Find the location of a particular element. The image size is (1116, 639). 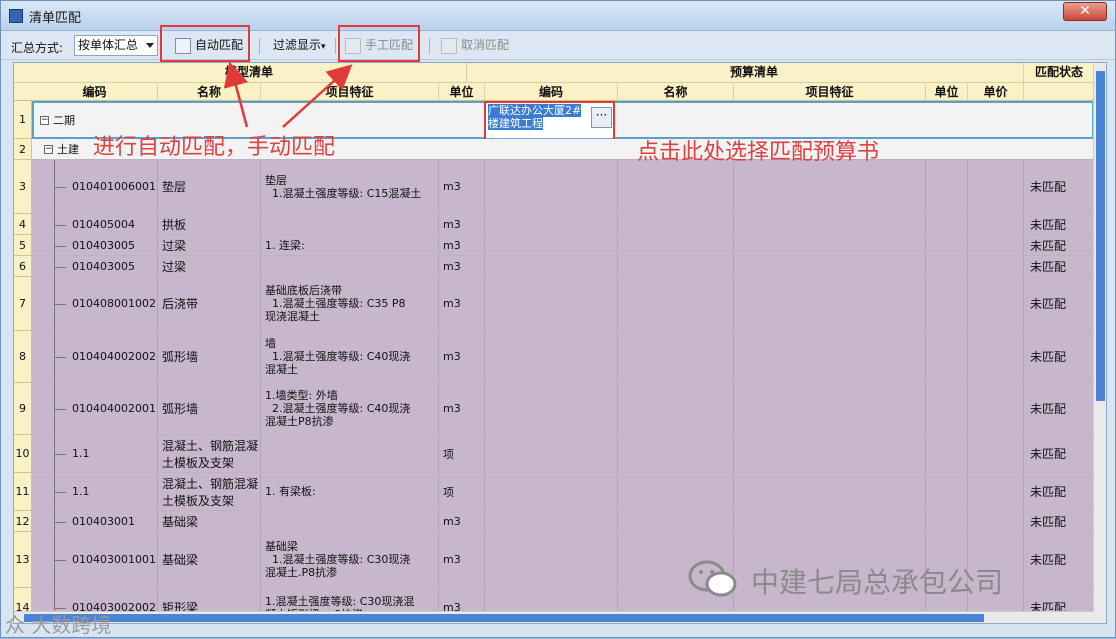

table-row: 1.1 混凝土、钢筋混凝土模板及支架 1. 有梁板: 项 未匹配 is located at coordinates (563, 492).